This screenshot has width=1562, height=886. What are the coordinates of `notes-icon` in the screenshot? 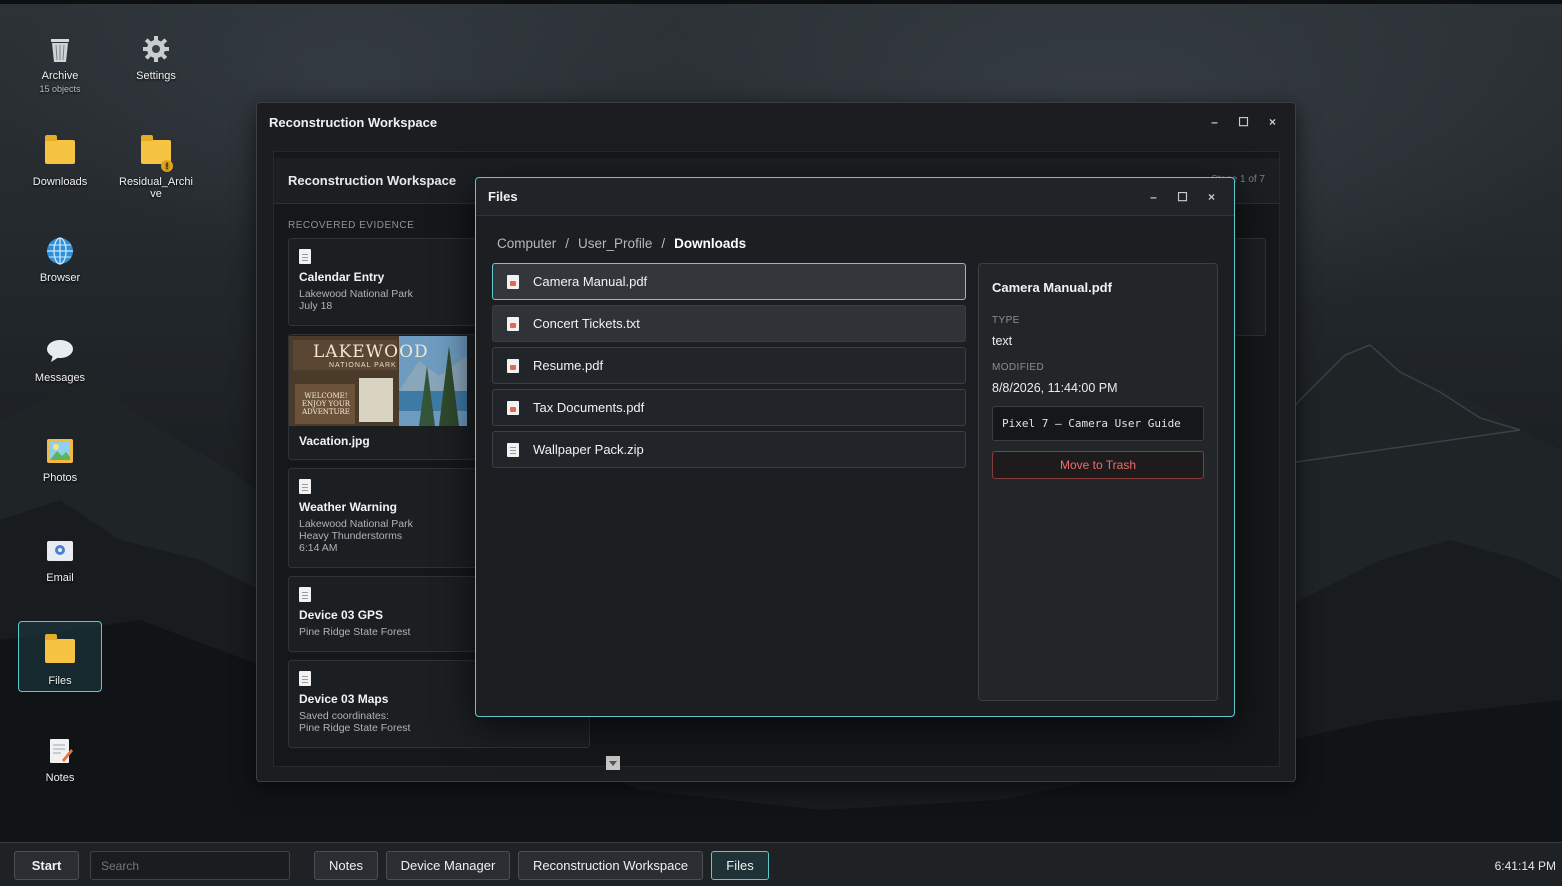 It's located at (60, 751).